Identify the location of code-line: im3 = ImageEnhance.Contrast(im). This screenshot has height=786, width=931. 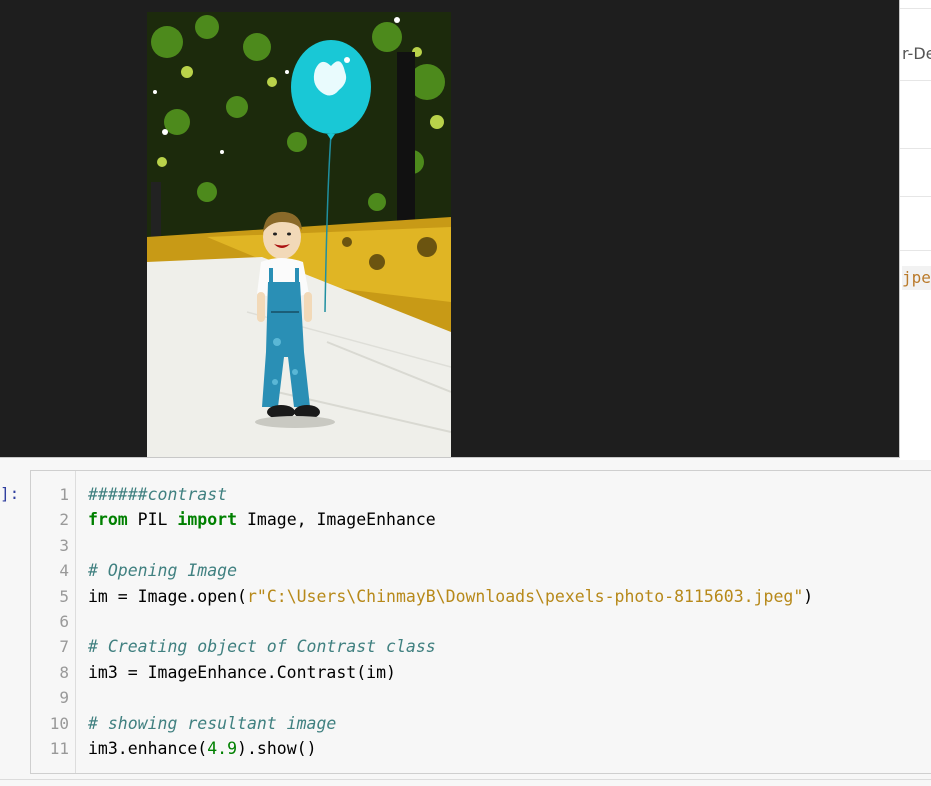
(242, 672).